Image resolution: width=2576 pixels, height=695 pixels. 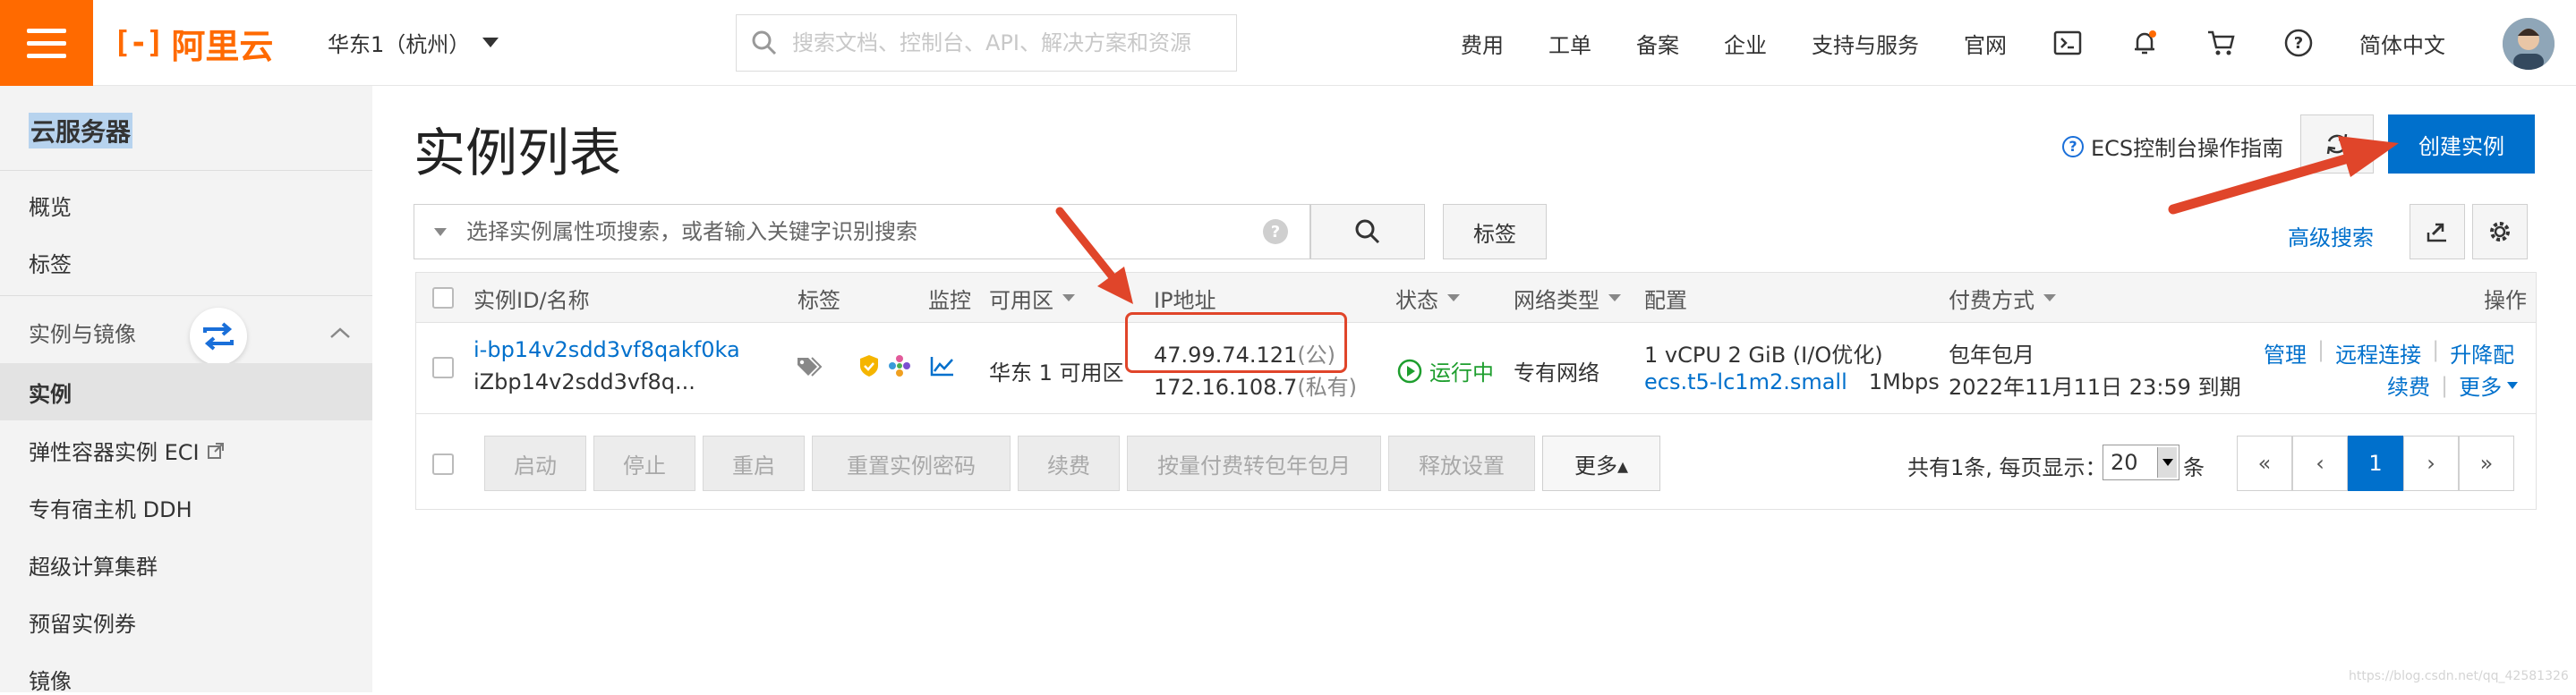 I want to click on sidebar-item-tags: 标签, so click(x=50, y=262).